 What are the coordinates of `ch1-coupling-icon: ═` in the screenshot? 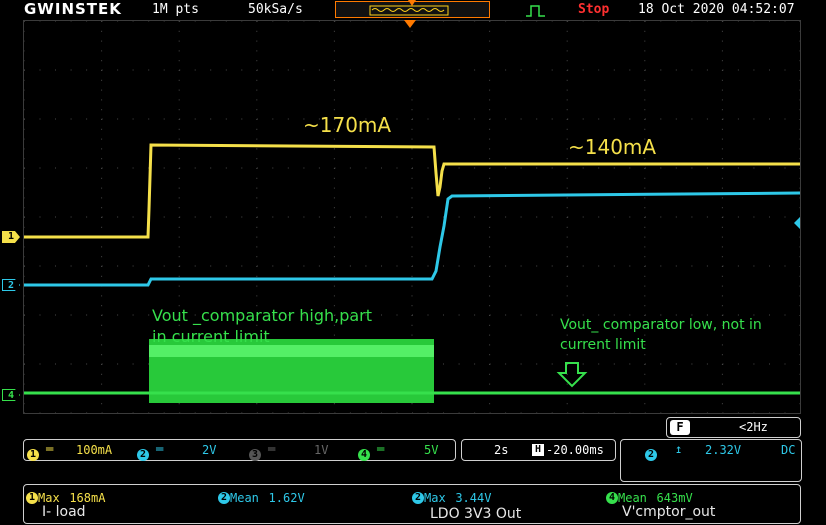 It's located at (50, 449).